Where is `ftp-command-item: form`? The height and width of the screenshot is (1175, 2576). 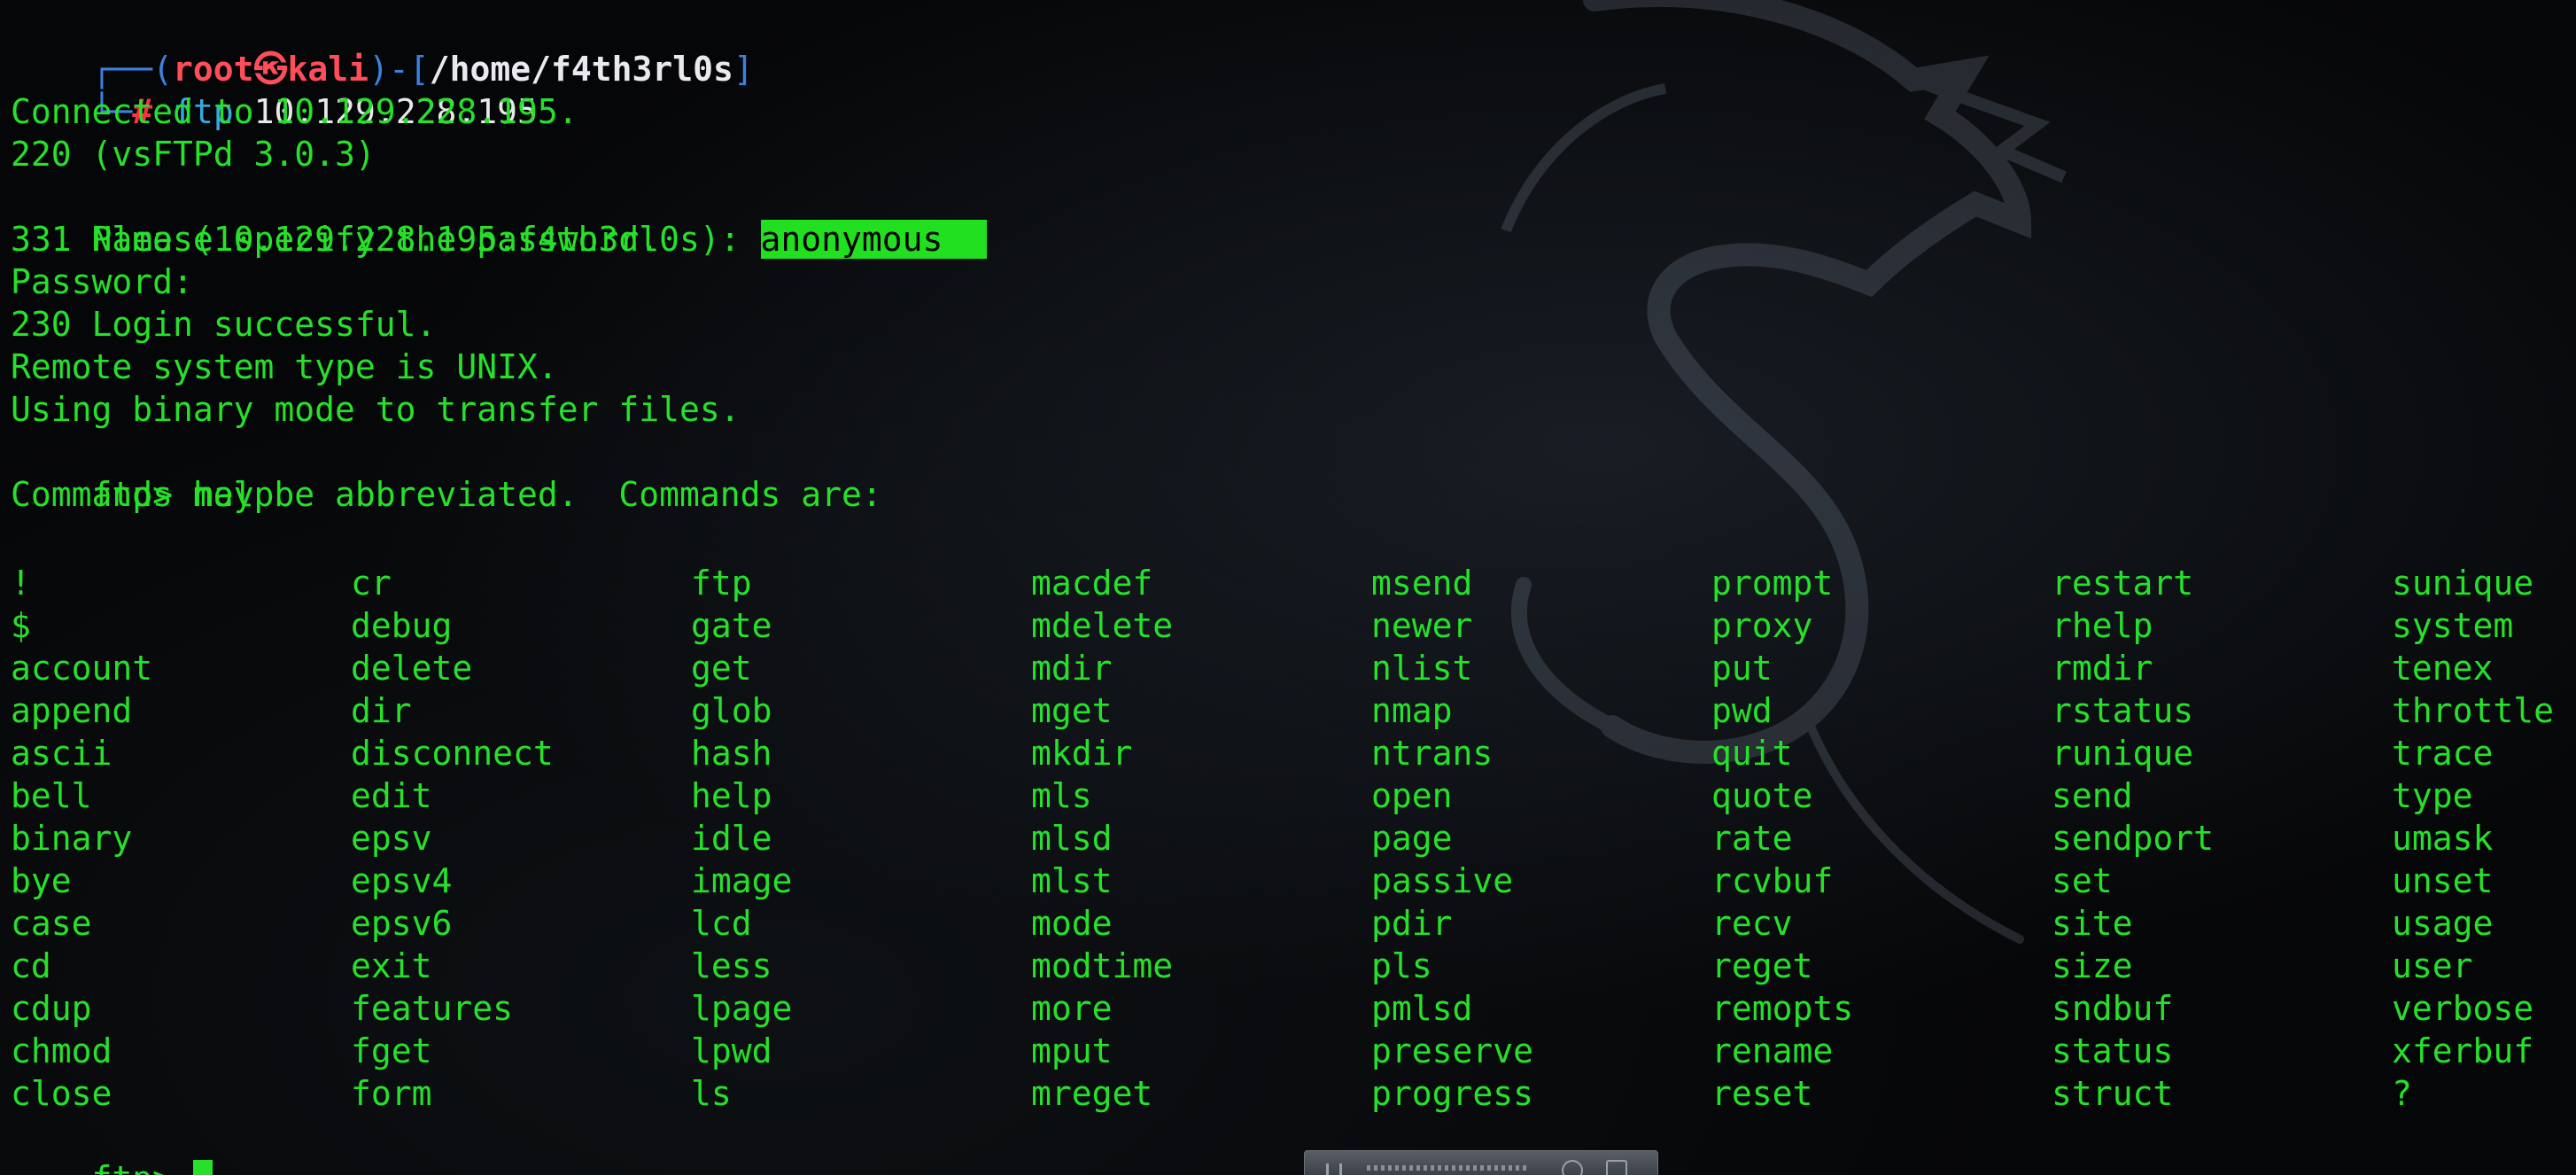
ftp-command-item: form is located at coordinates (391, 1093).